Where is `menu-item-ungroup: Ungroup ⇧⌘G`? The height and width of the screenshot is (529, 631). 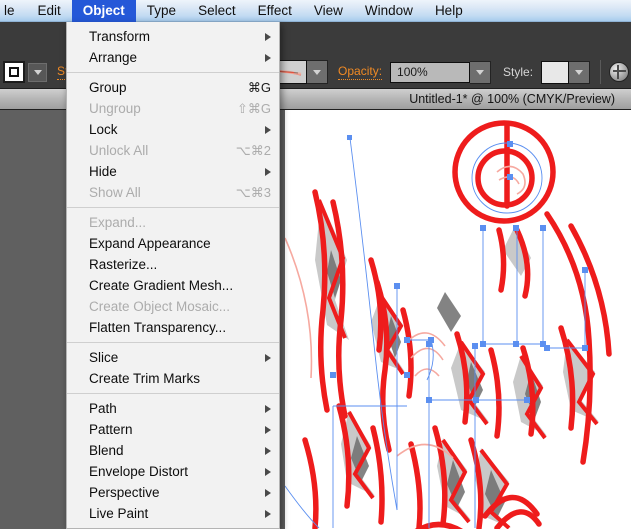
menu-item-ungroup: Ungroup ⇧⌘G is located at coordinates (173, 108).